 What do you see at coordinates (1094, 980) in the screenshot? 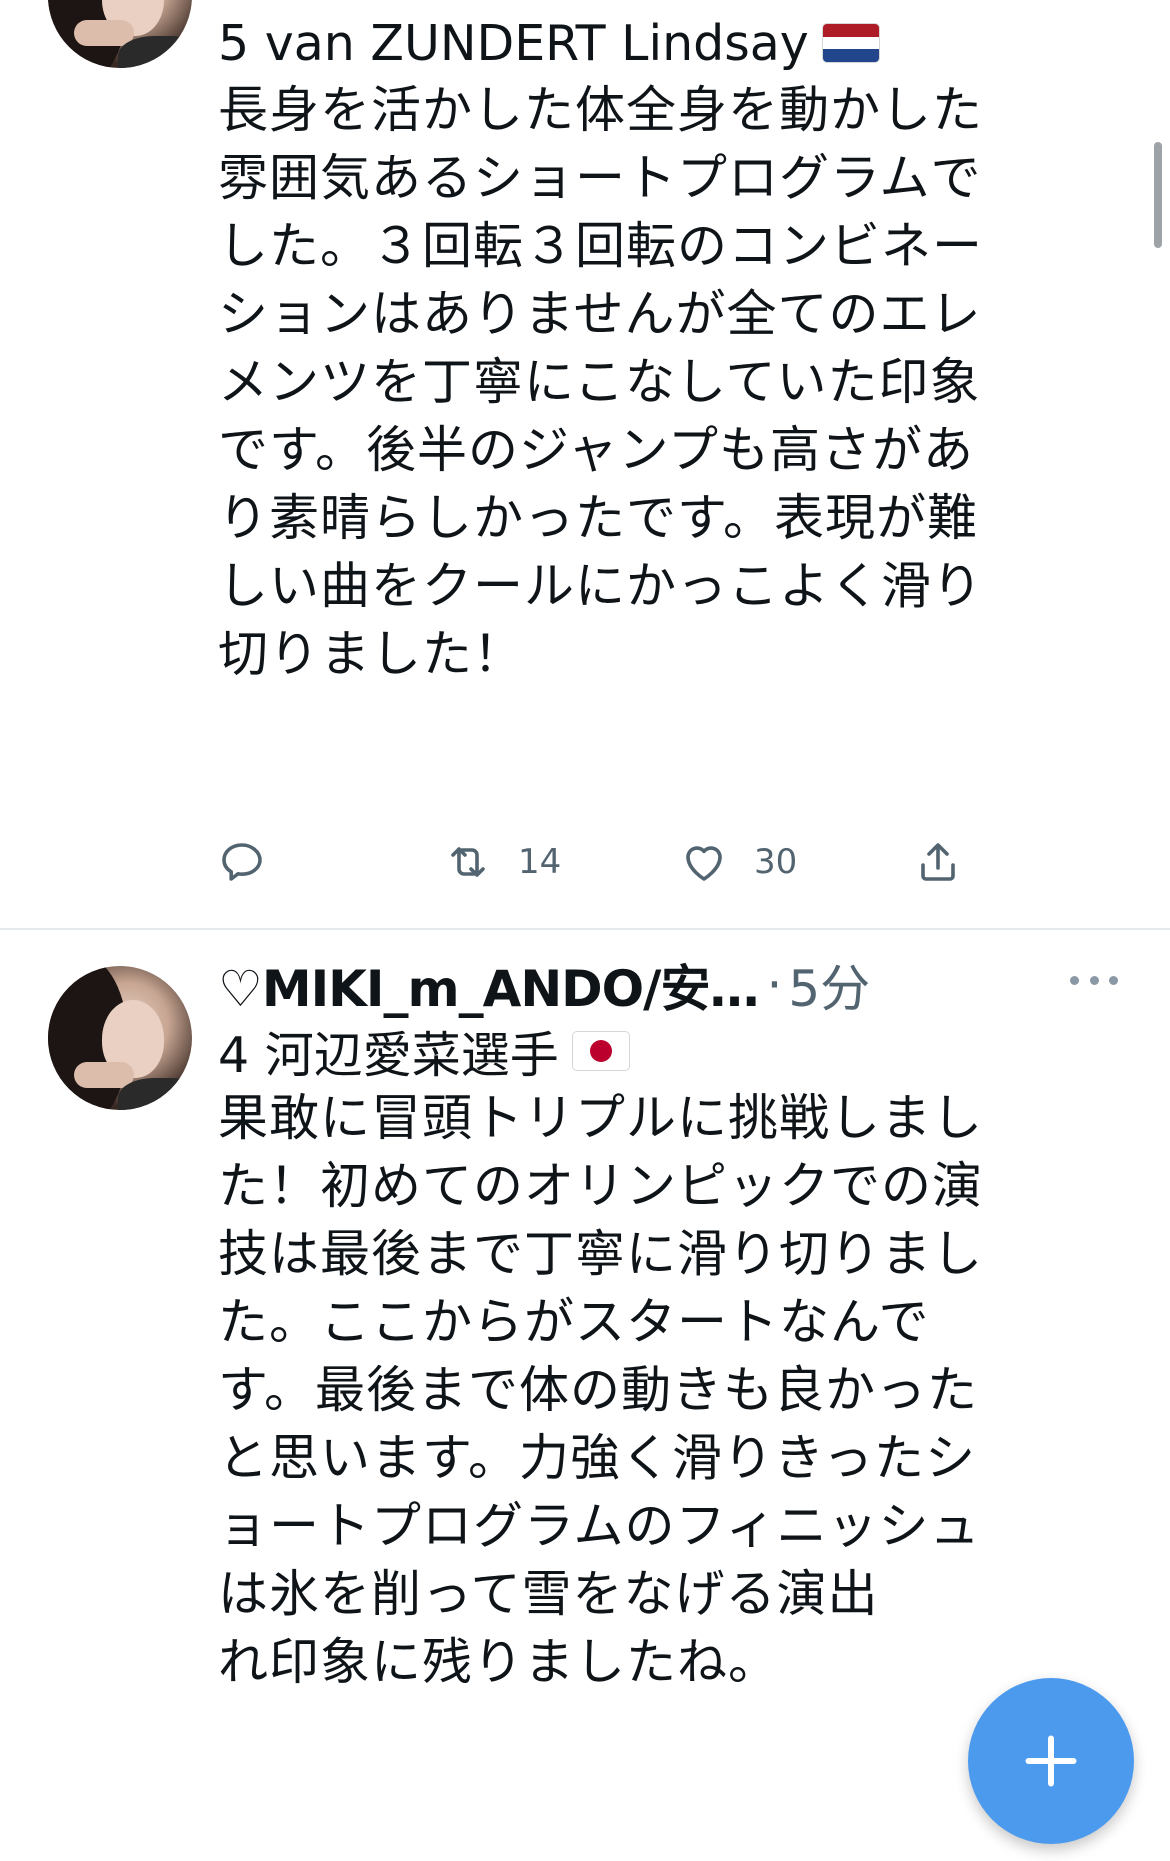
I see `more-options-icon` at bounding box center [1094, 980].